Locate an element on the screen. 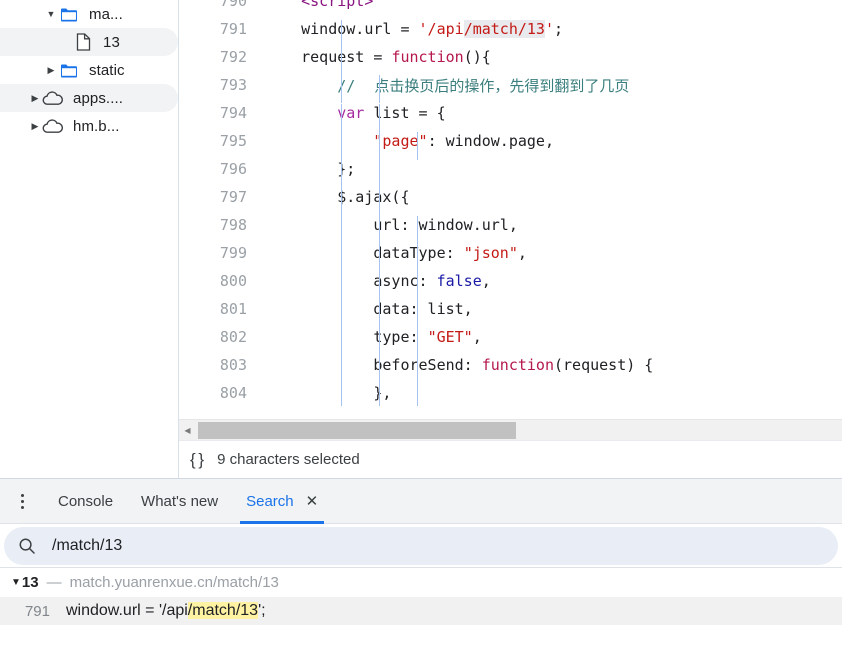  code-token: = is located at coordinates (405, 29).